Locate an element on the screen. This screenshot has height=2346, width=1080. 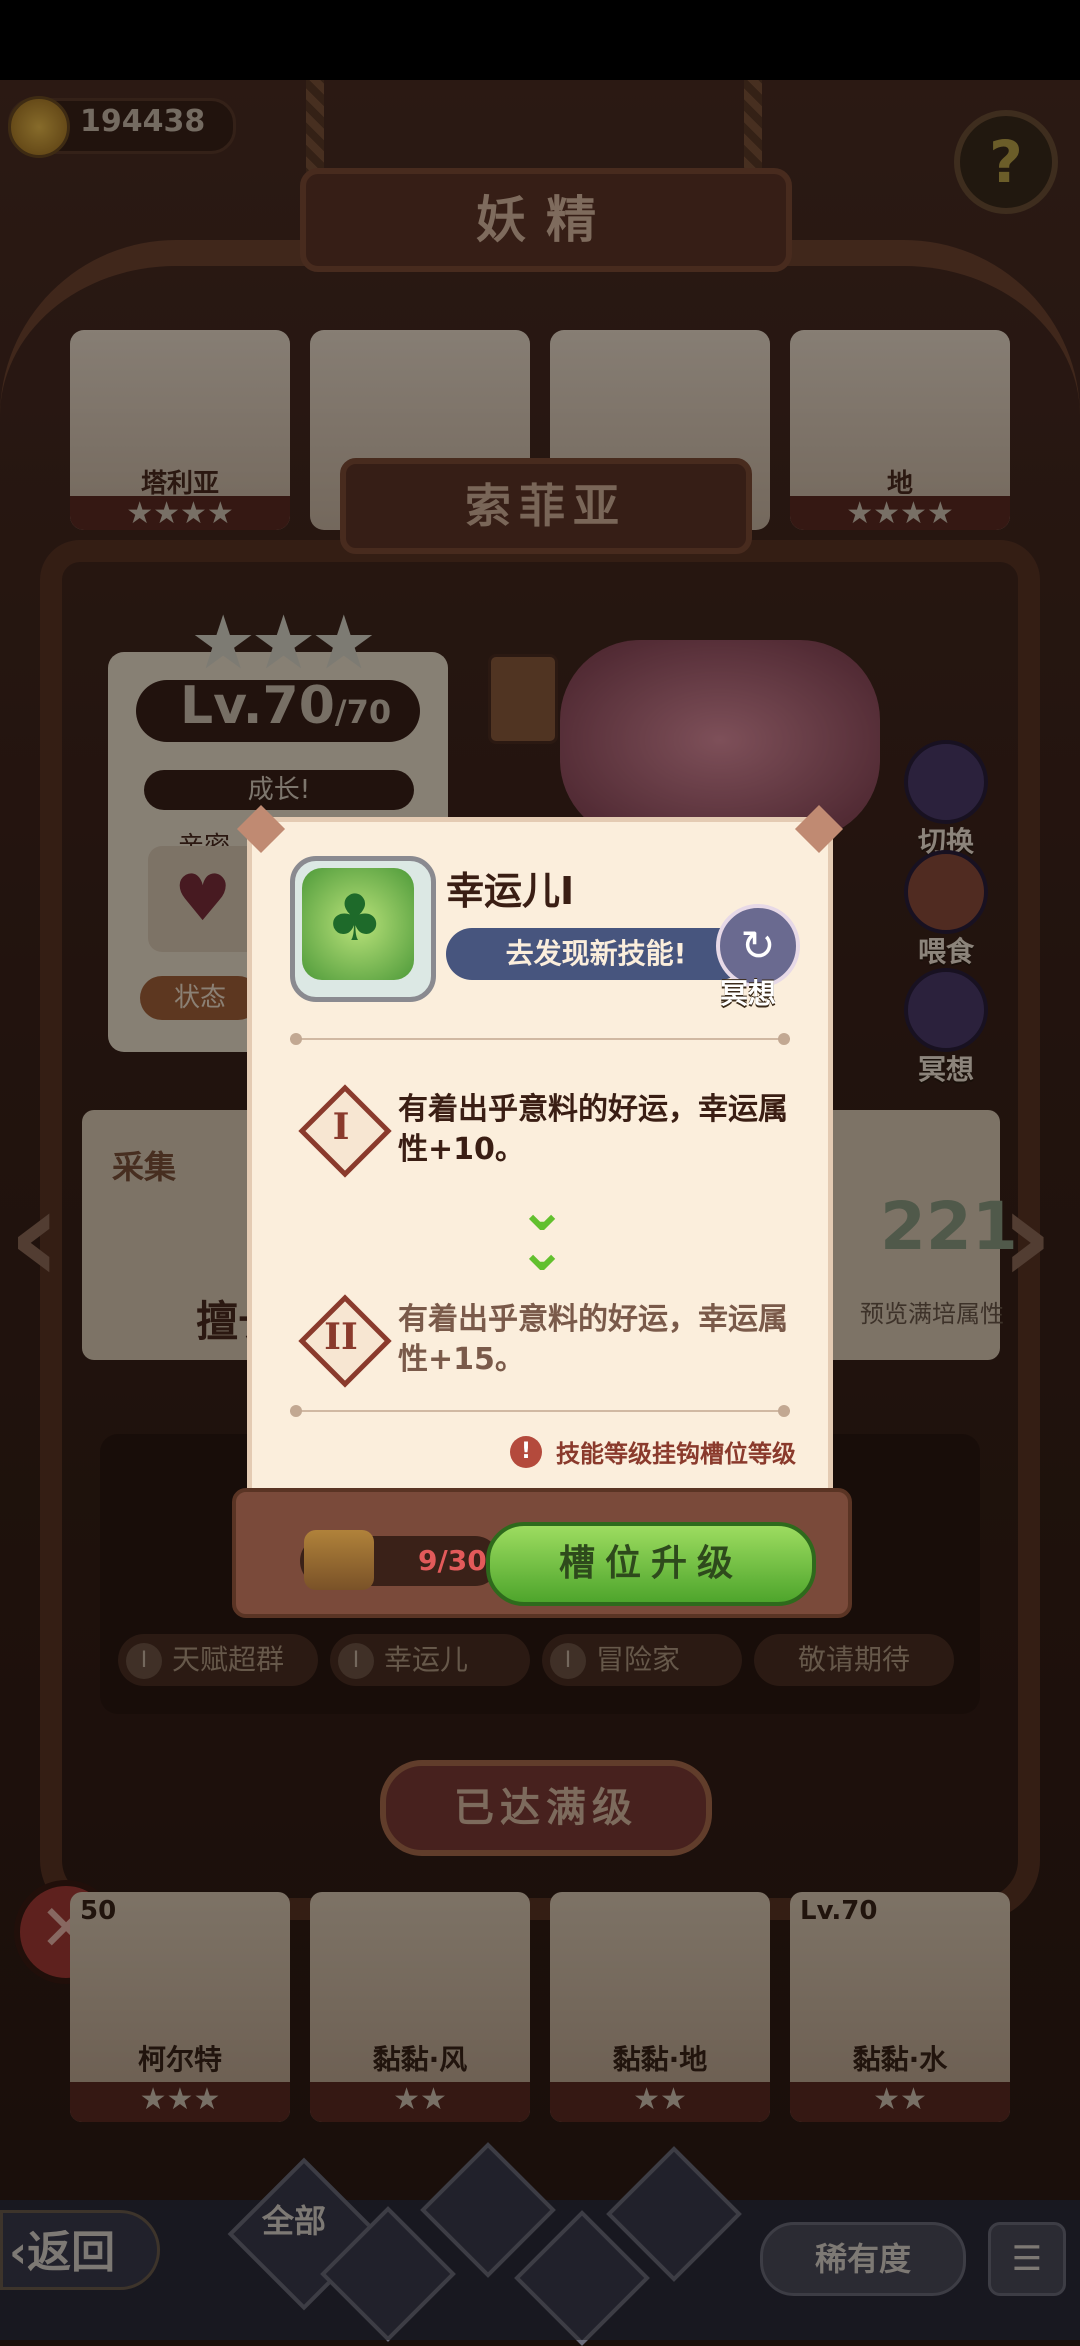
meditate-label: 冥想 is located at coordinates (748, 993).